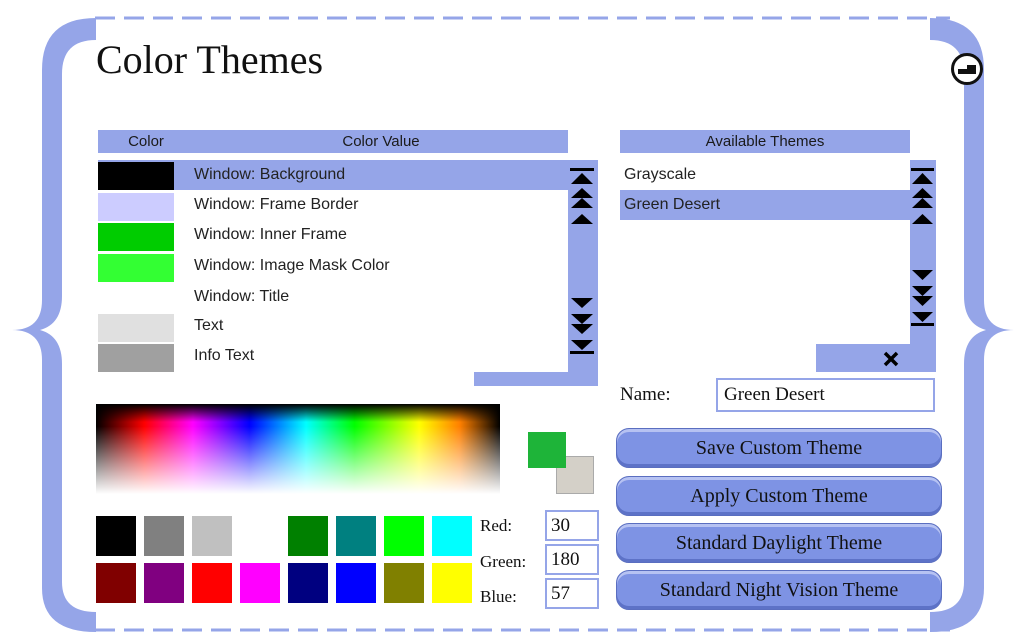 The height and width of the screenshot is (635, 1026). I want to click on color-row-label: Window: Inner Frame, so click(270, 234).